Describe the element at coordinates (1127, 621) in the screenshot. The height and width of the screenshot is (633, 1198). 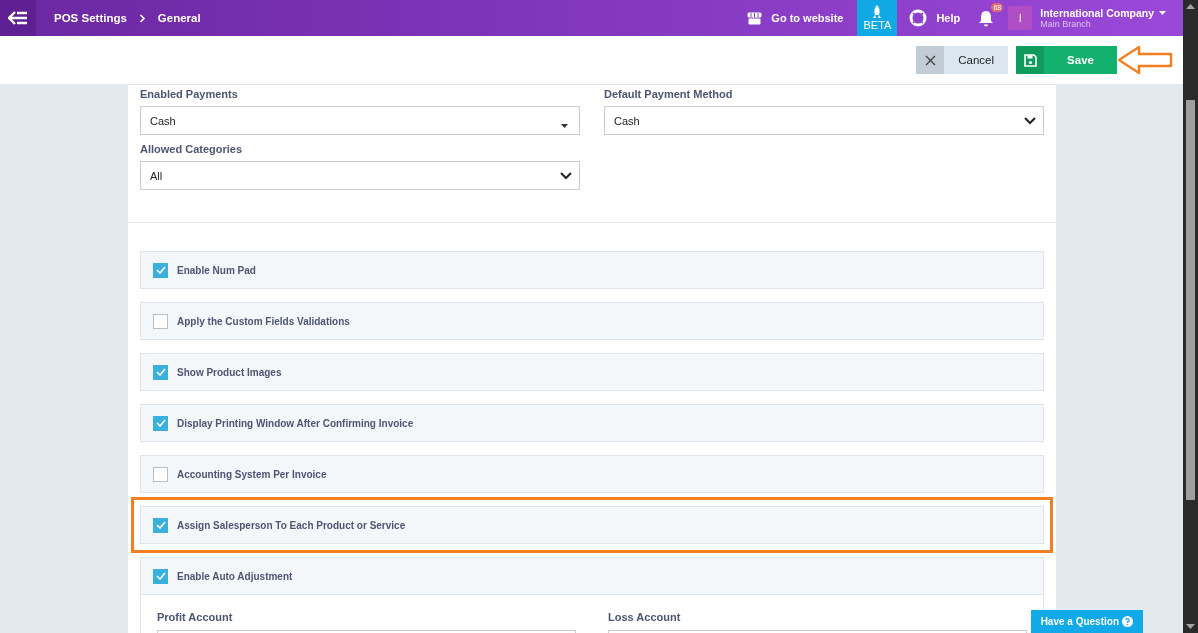
I see `question-icon` at that location.